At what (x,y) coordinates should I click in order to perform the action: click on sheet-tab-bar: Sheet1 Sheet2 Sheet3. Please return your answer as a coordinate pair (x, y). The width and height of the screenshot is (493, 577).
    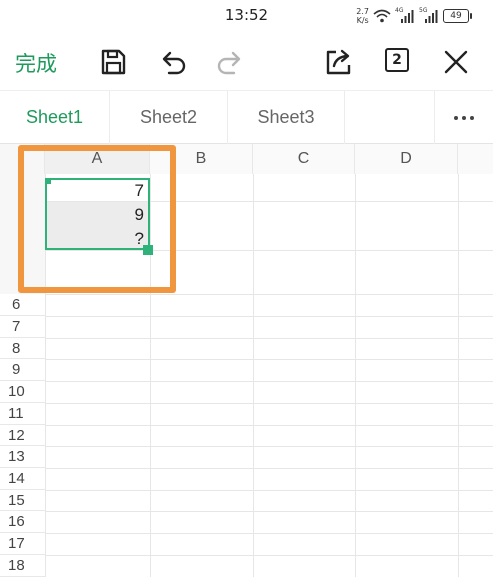
    Looking at the image, I should click on (246, 117).